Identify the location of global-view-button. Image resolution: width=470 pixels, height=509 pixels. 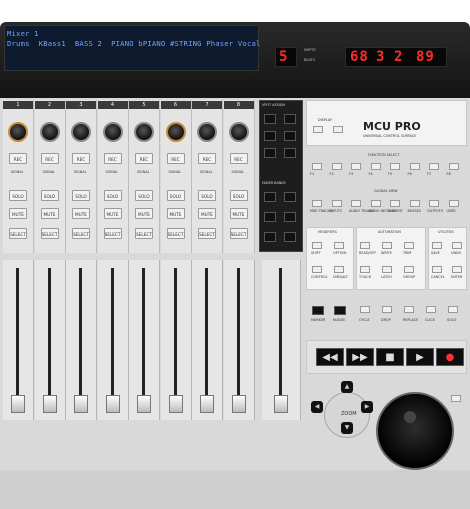
(290, 237).